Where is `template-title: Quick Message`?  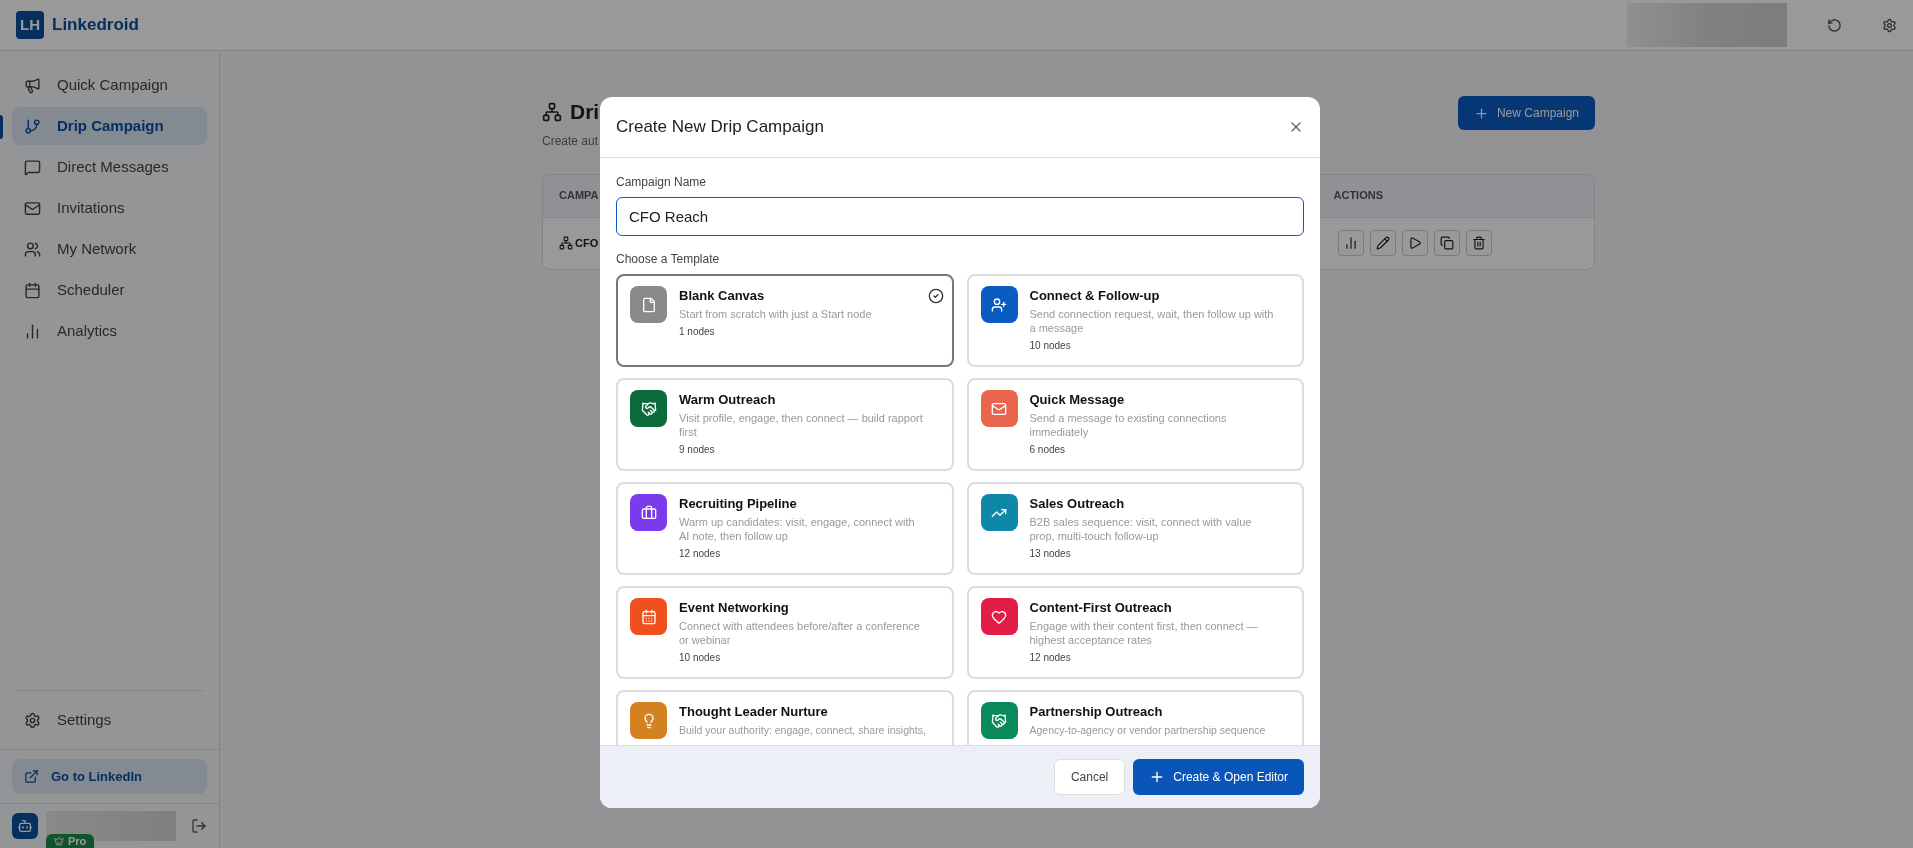
template-title: Quick Message is located at coordinates (1077, 400).